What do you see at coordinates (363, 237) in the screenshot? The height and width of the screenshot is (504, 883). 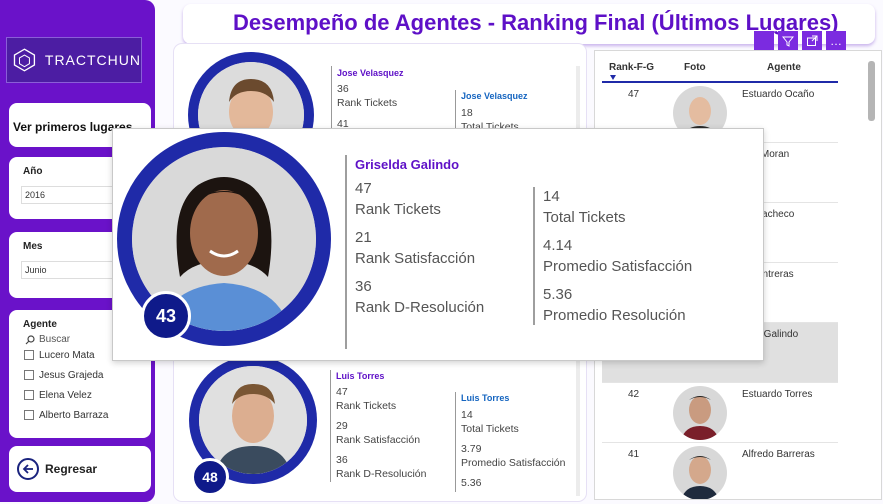 I see `rank-satisfaction-value: 21` at bounding box center [363, 237].